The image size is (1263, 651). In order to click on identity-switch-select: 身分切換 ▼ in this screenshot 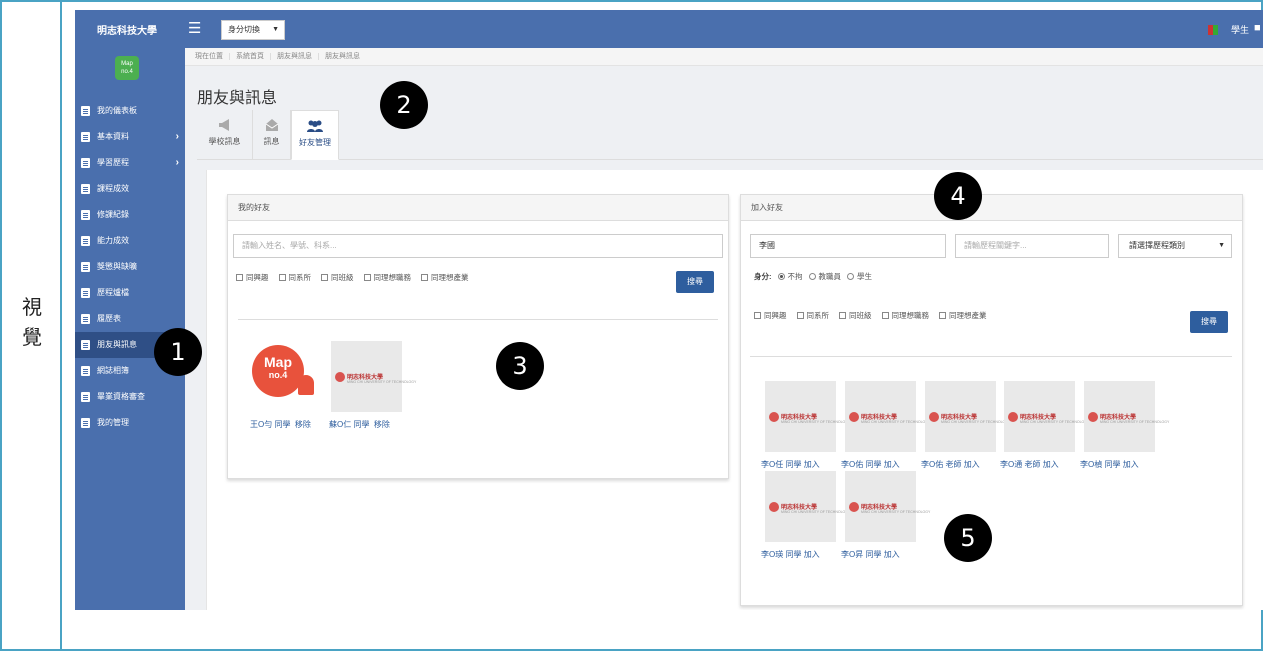, I will do `click(253, 30)`.